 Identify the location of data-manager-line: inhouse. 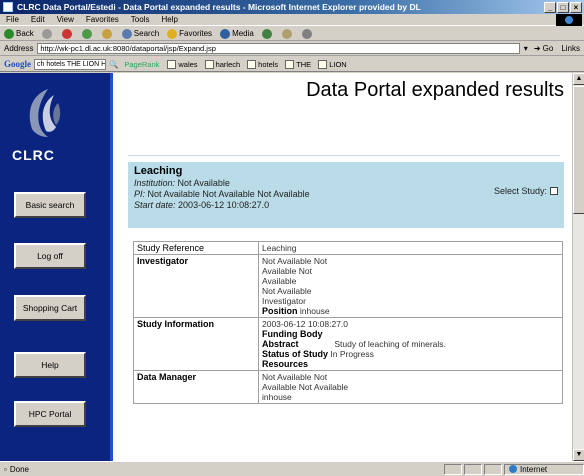
(277, 397).